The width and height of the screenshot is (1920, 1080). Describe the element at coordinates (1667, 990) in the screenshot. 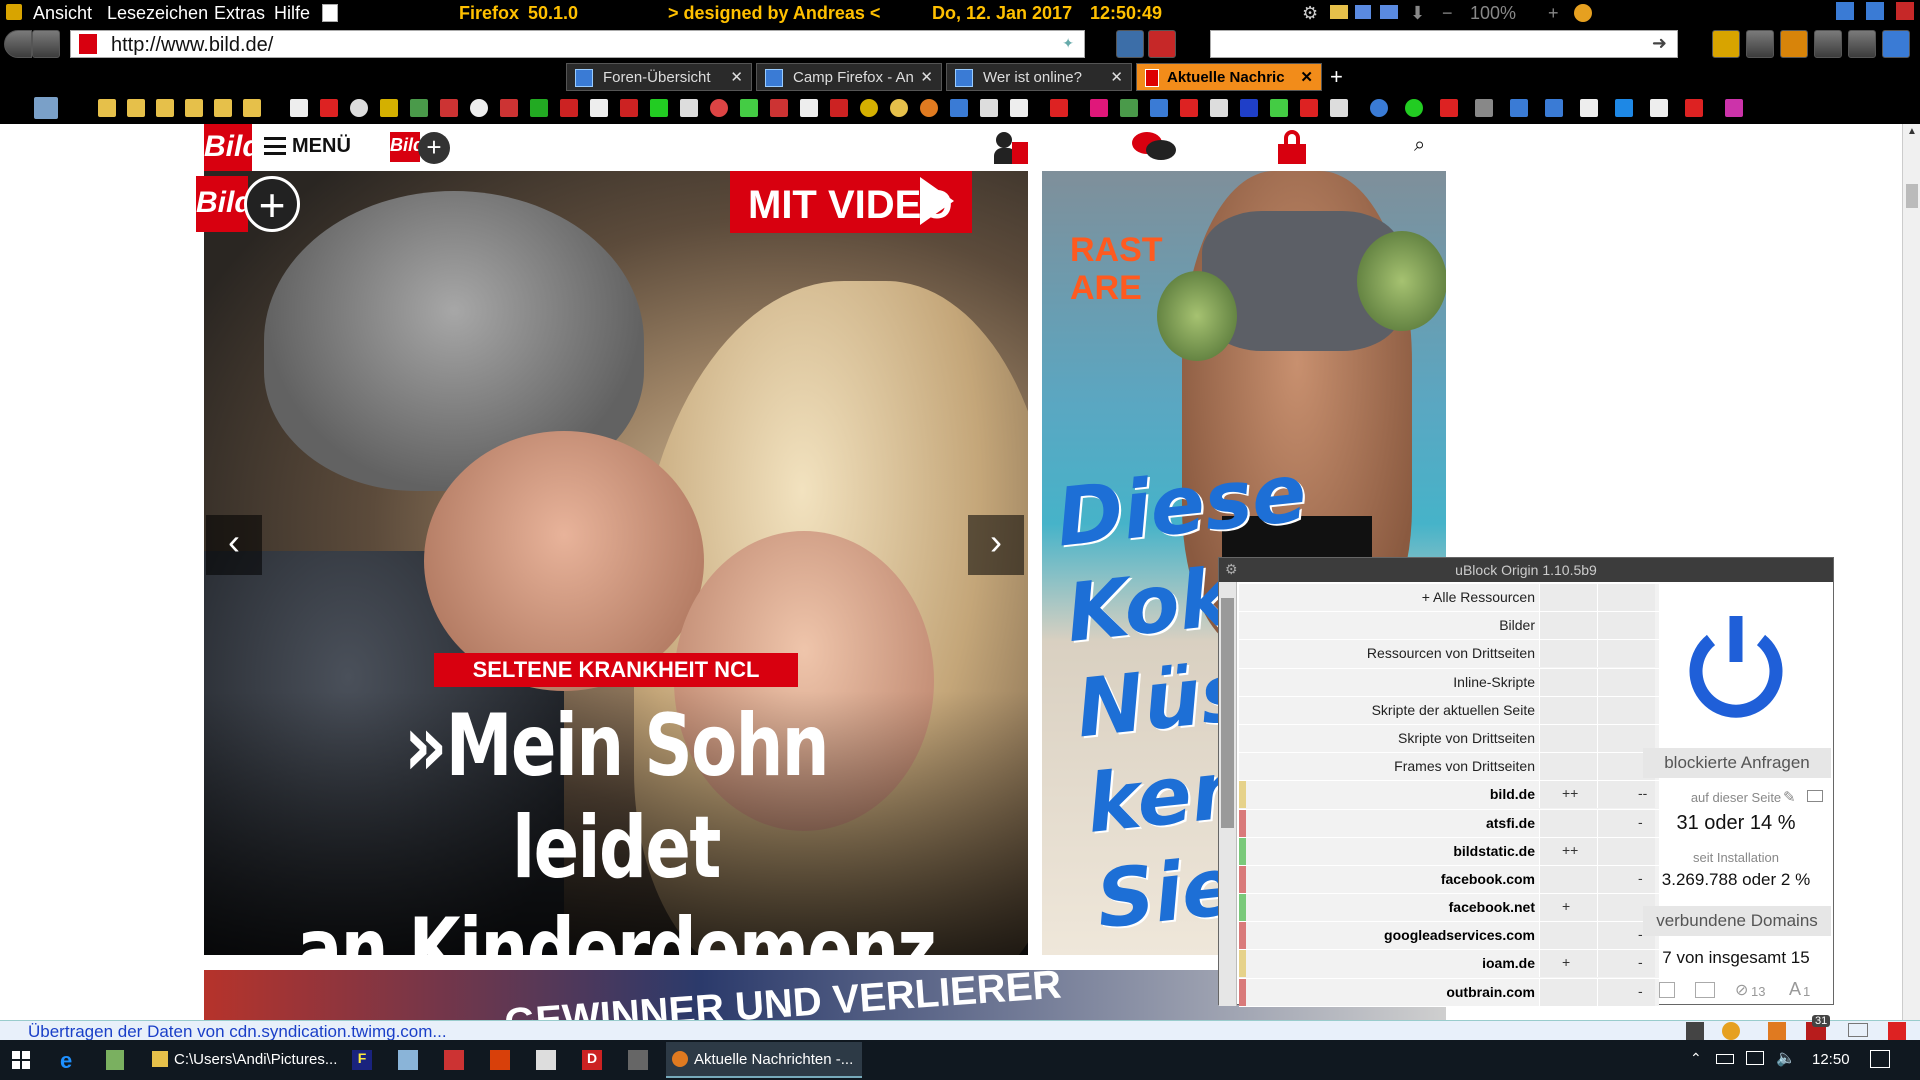

I see `popup-blocker-icon` at that location.